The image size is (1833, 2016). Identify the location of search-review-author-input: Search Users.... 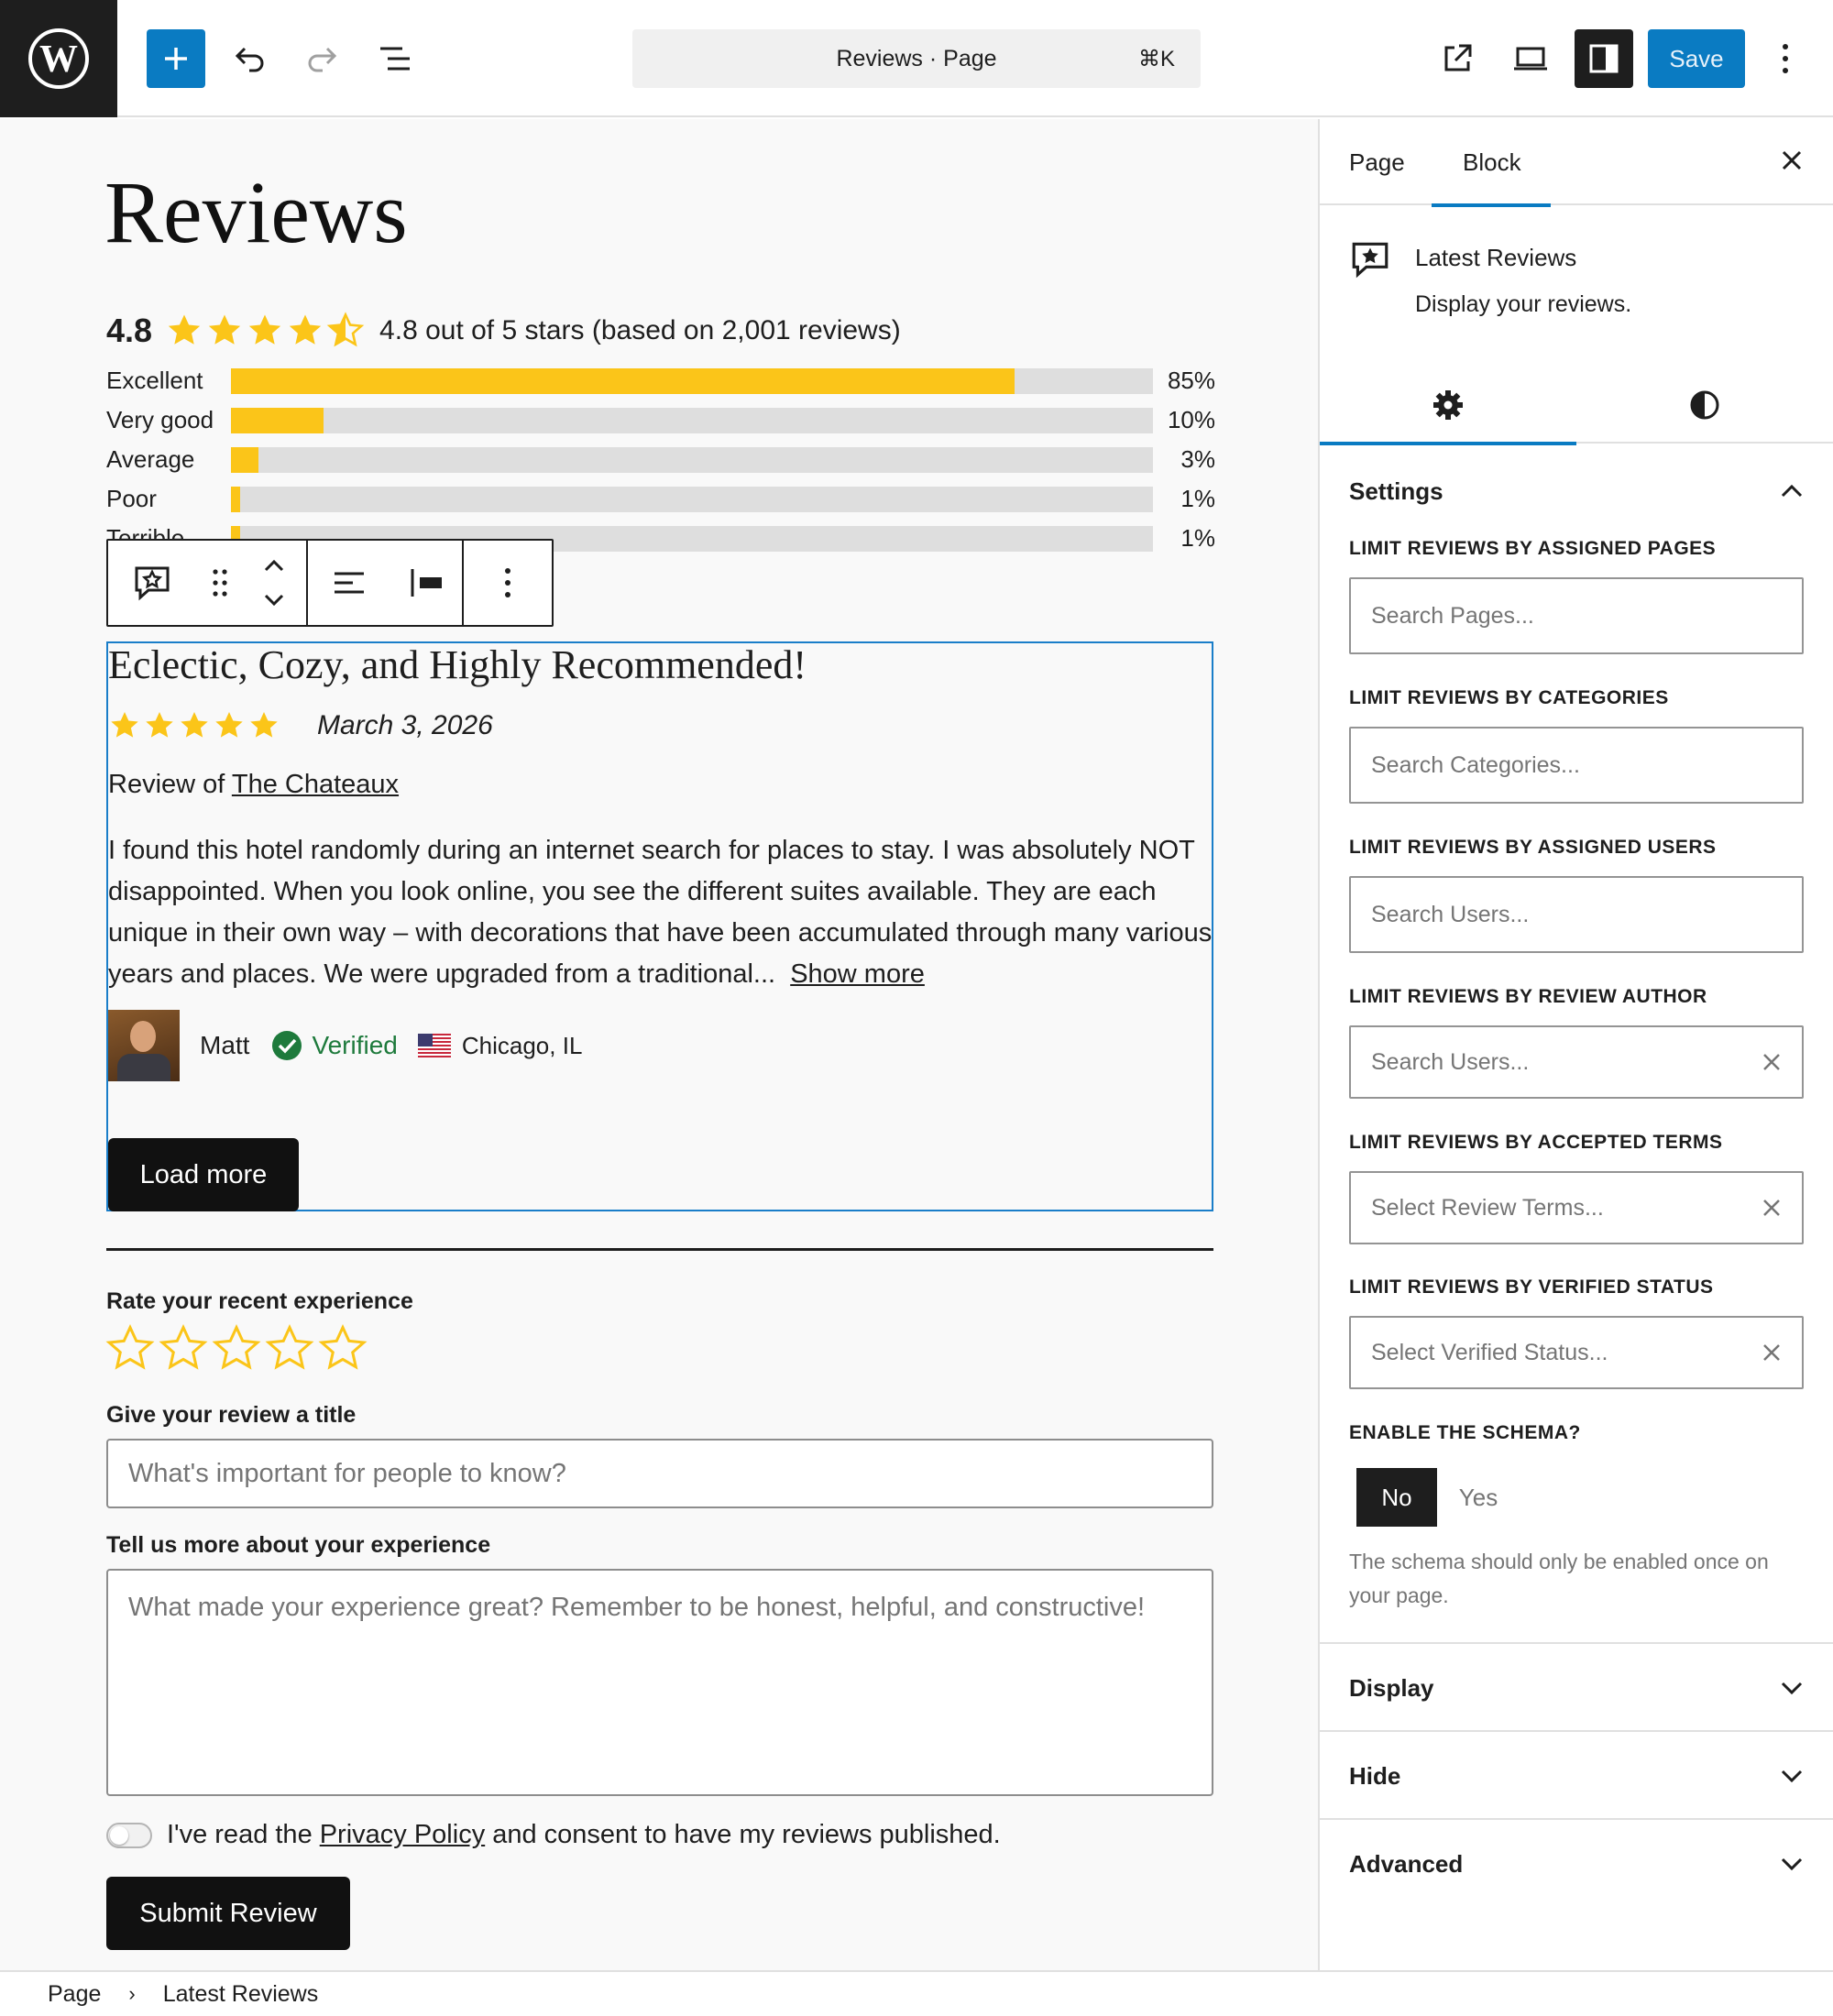
(1576, 1062).